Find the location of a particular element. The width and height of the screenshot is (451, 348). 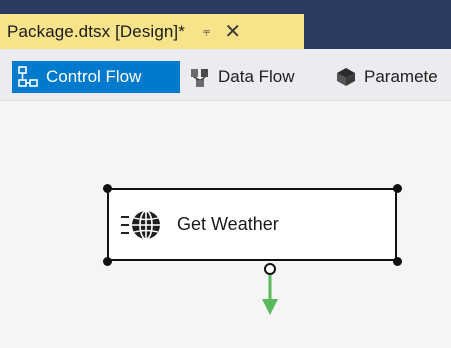

document-tab-title: Package.dtsx [Design]* is located at coordinates (96, 31).